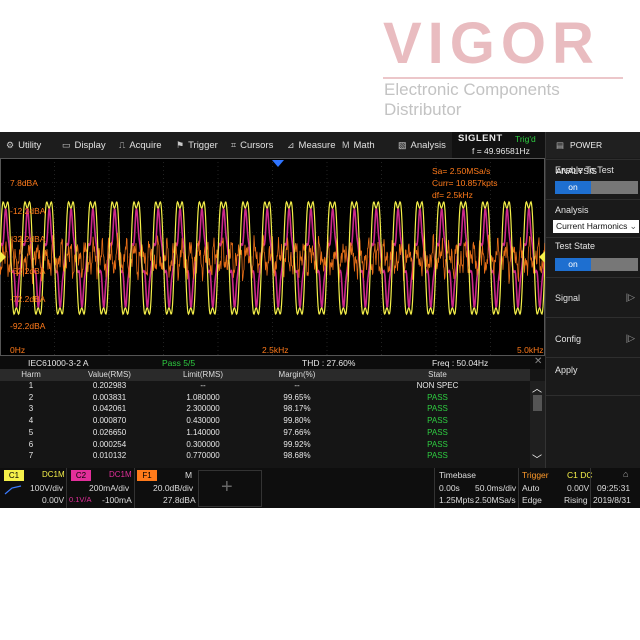  I want to click on table-row: 3 0.042061 2.300000 98.17% PASS, so click(265, 410).